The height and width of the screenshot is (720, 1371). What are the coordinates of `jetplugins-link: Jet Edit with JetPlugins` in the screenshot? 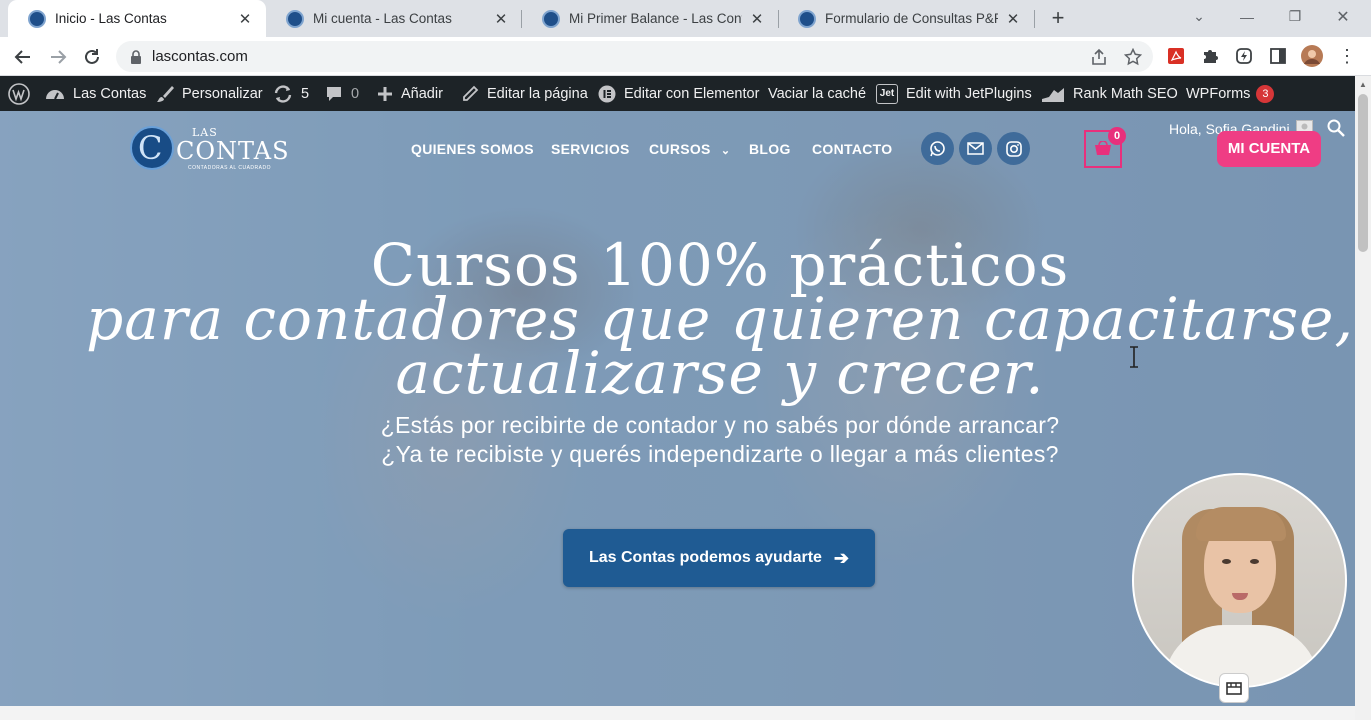 It's located at (954, 93).